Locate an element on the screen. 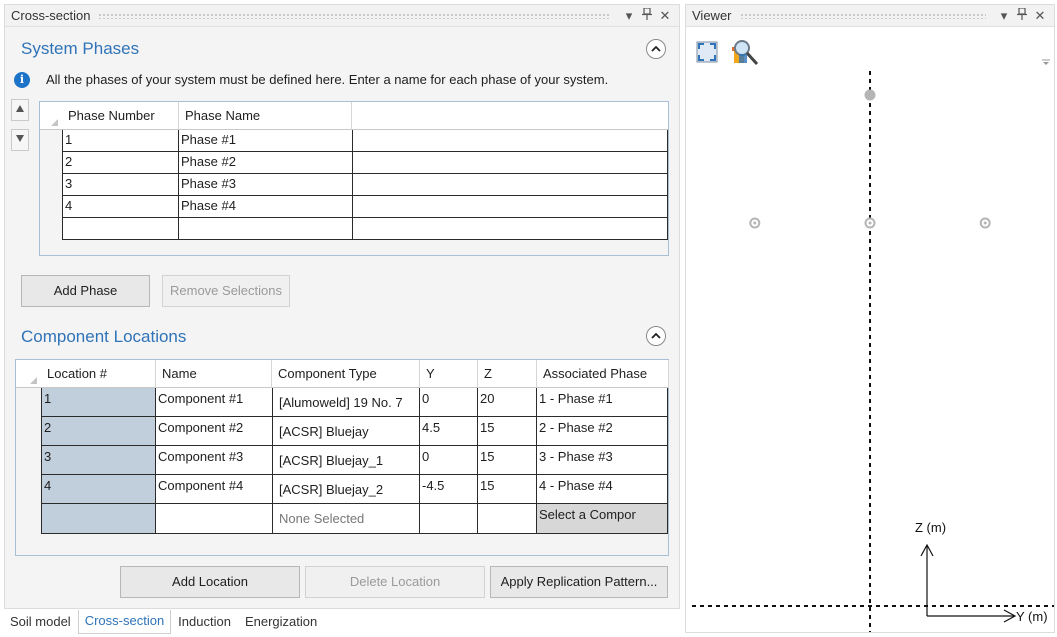 The image size is (1057, 637). y-cell: 4.5 is located at coordinates (449, 431).